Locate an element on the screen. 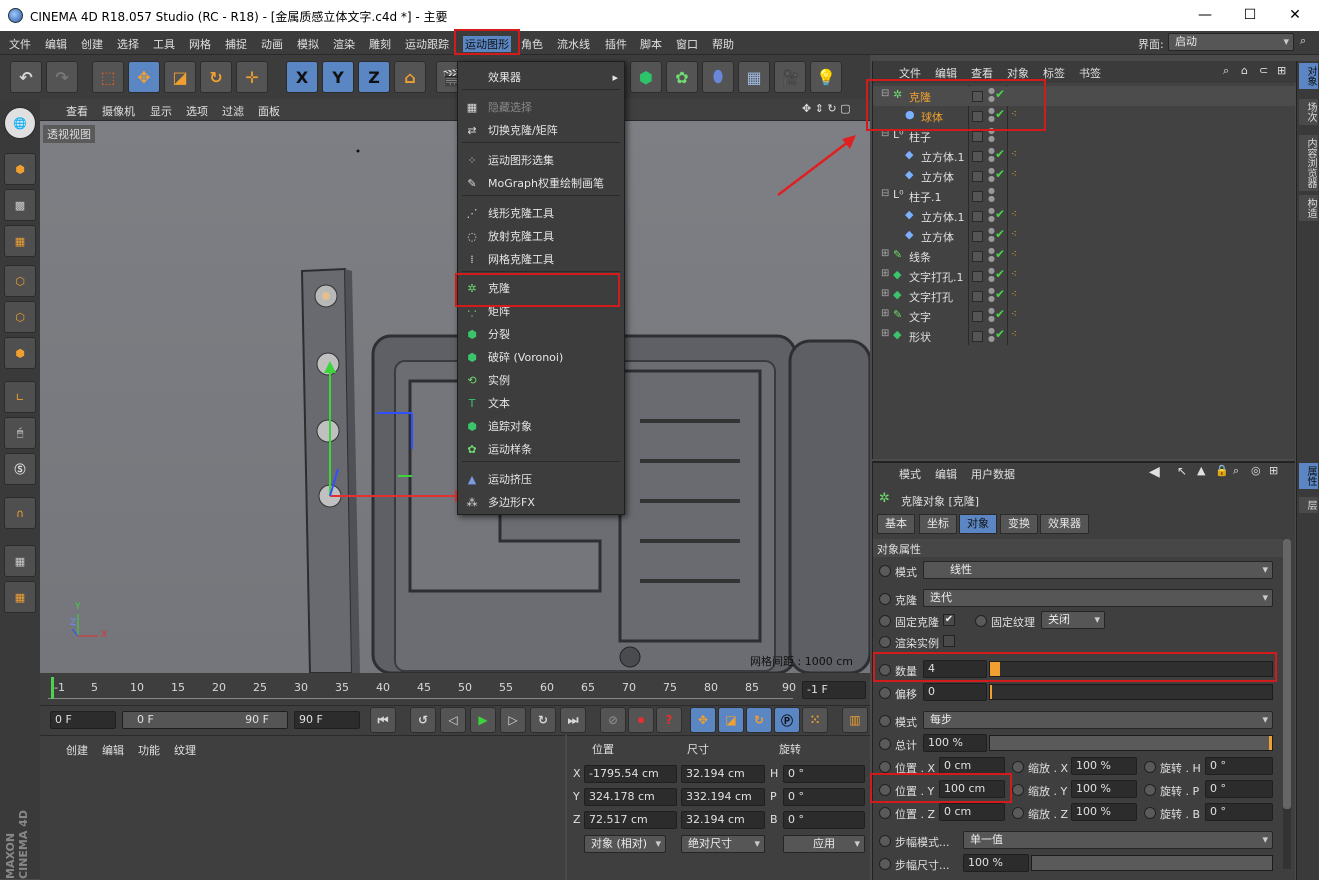  next-key-icon: ↻ is located at coordinates (543, 720).